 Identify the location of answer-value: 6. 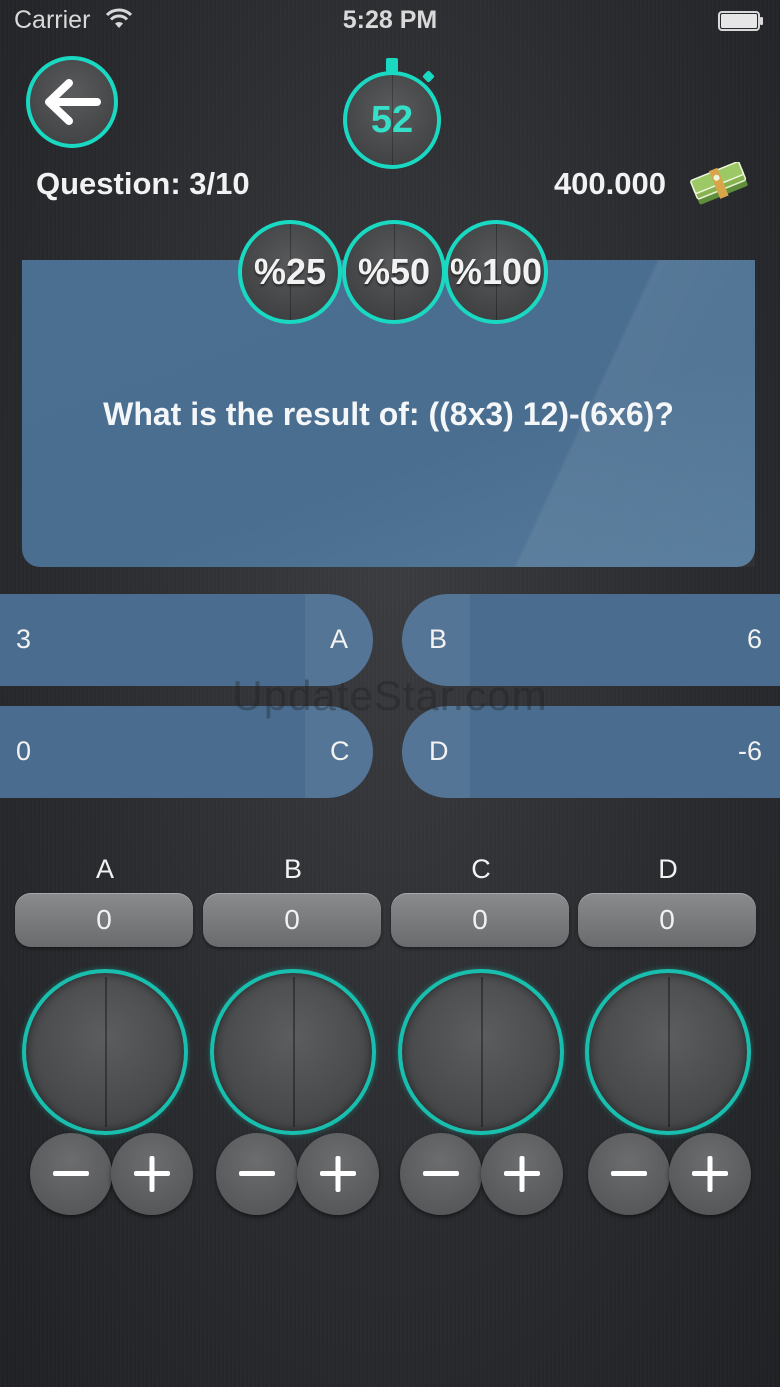
(754, 639).